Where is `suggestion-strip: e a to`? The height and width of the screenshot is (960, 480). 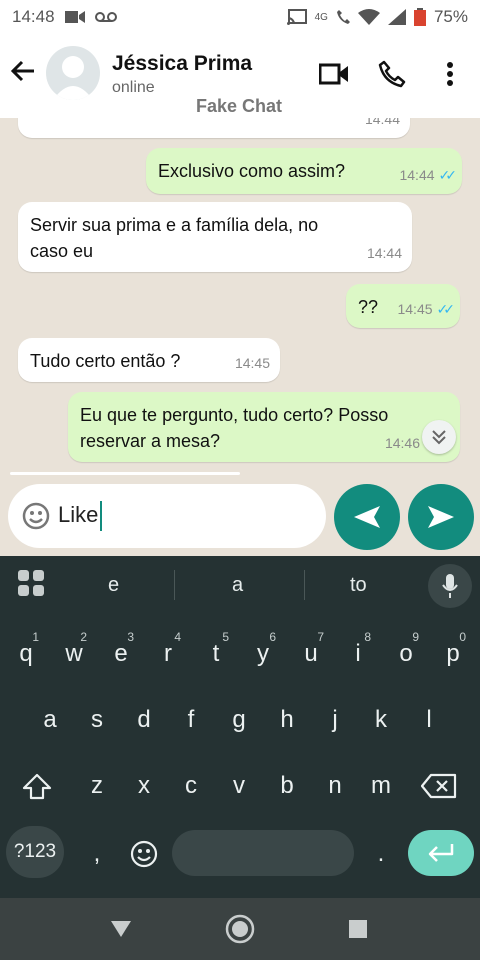
suggestion-strip: e a to is located at coordinates (240, 586).